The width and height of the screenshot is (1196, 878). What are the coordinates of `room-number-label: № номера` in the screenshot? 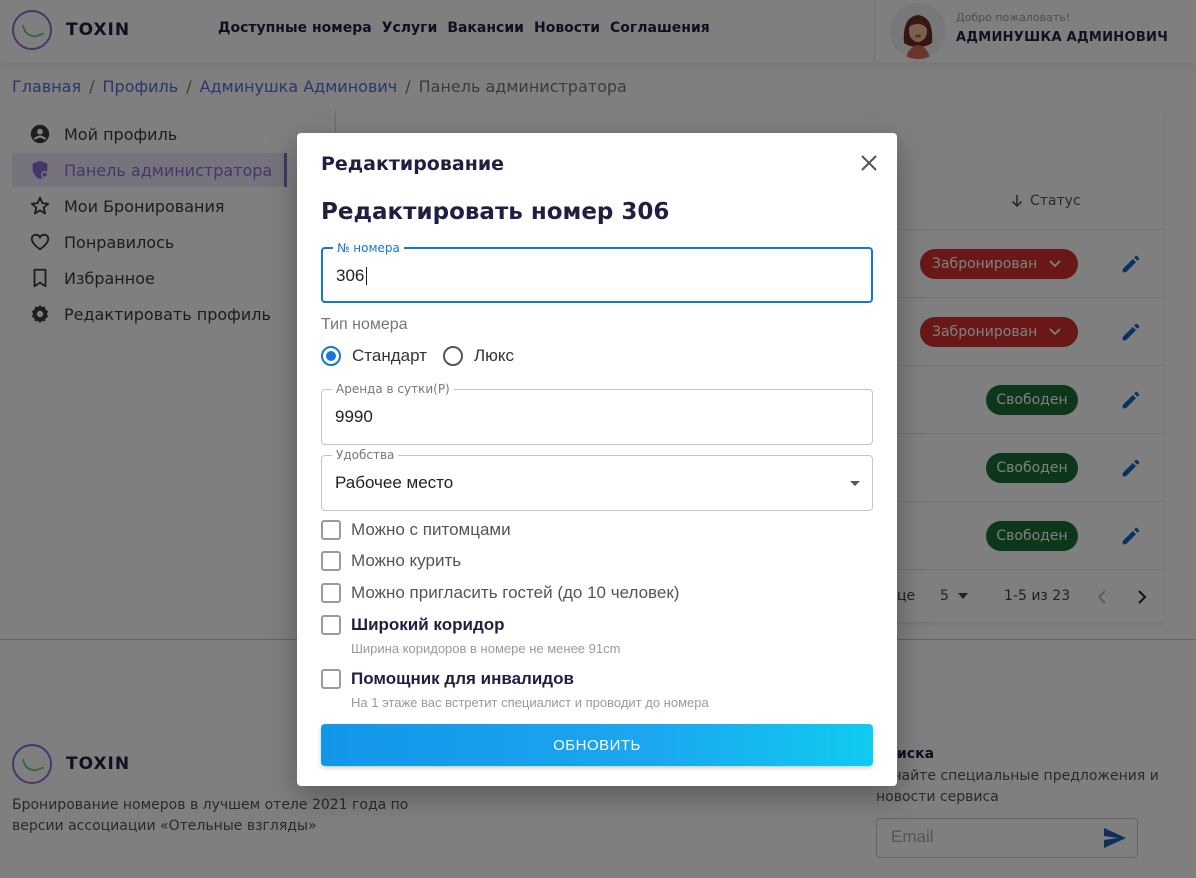 It's located at (368, 248).